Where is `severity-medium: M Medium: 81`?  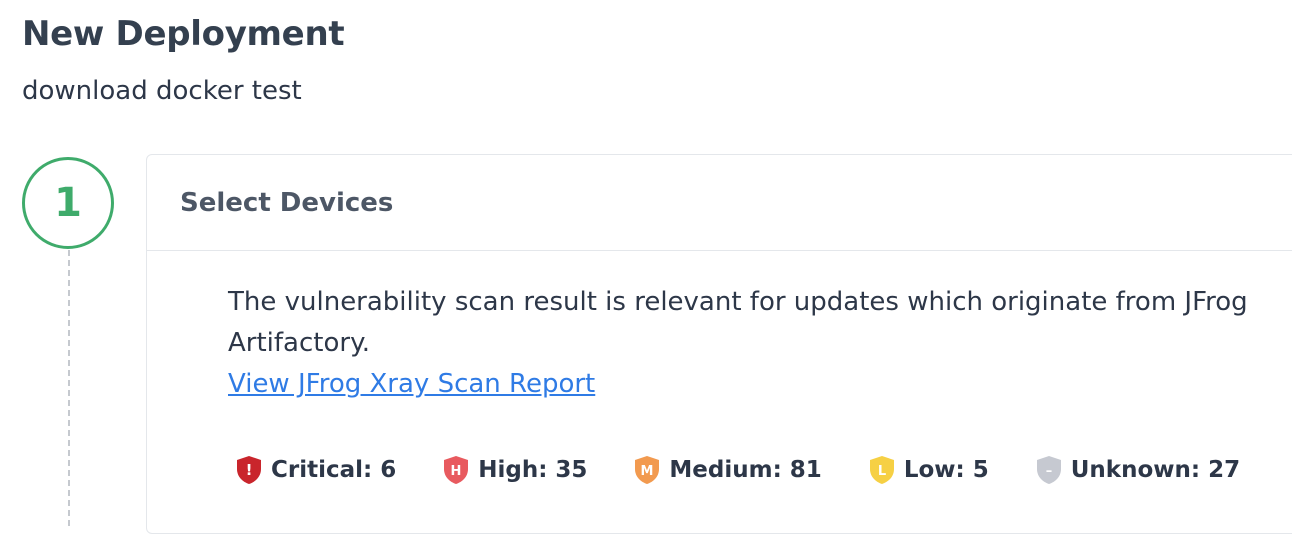
severity-medium: M Medium: 81 is located at coordinates (727, 470).